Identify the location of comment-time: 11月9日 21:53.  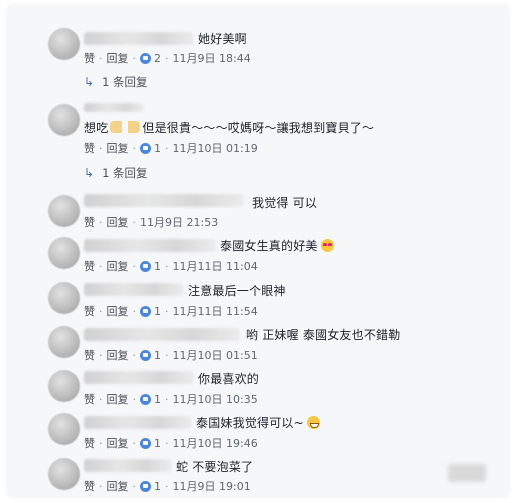
(179, 222).